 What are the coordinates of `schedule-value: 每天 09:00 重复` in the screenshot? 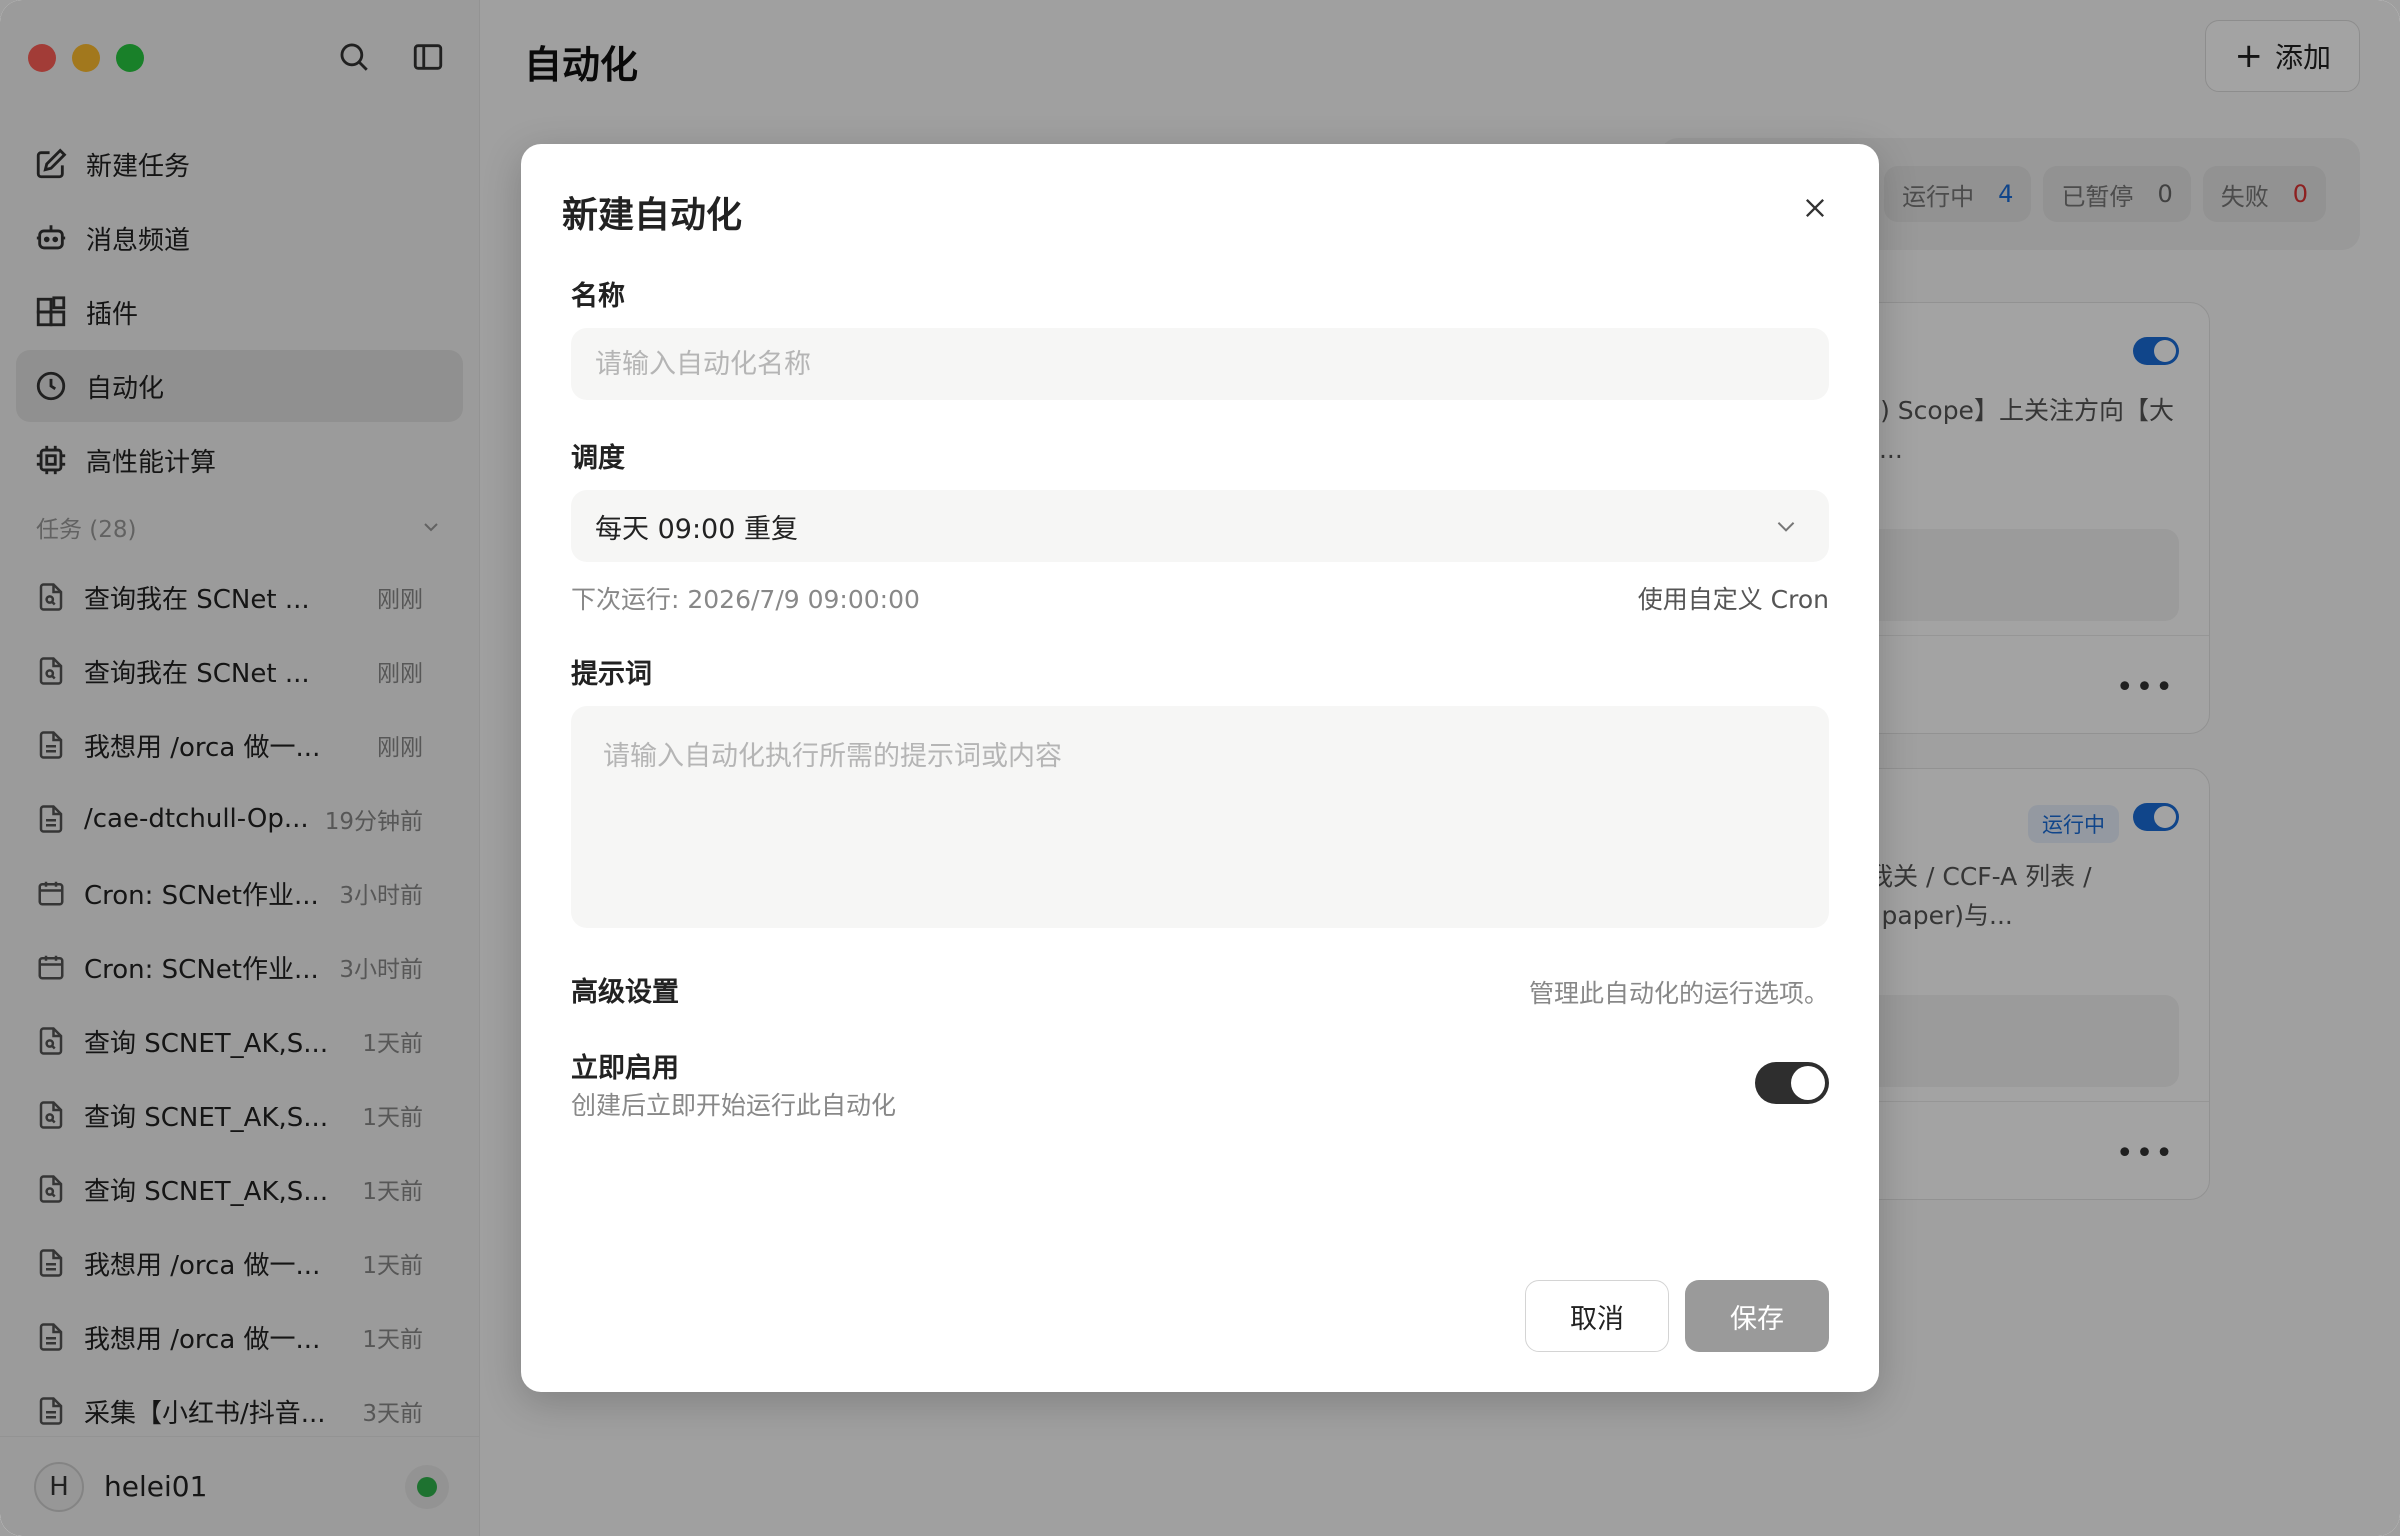 It's located at (696, 529).